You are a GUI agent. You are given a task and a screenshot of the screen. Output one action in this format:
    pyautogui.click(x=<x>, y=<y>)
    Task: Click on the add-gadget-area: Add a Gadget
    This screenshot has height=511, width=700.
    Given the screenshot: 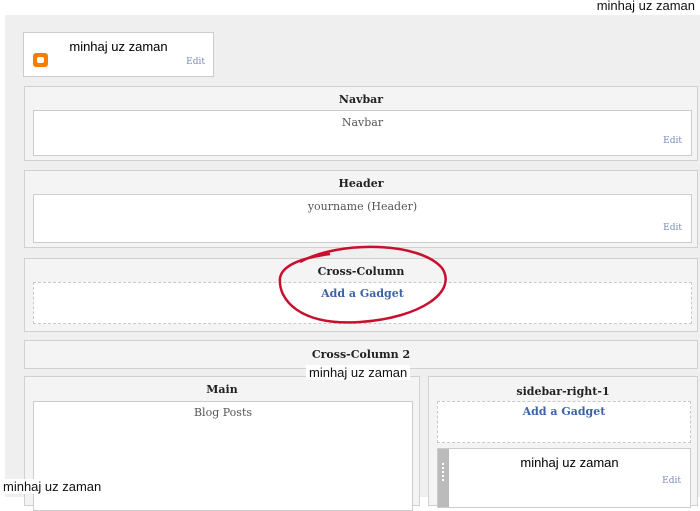 What is the action you would take?
    pyautogui.click(x=564, y=422)
    